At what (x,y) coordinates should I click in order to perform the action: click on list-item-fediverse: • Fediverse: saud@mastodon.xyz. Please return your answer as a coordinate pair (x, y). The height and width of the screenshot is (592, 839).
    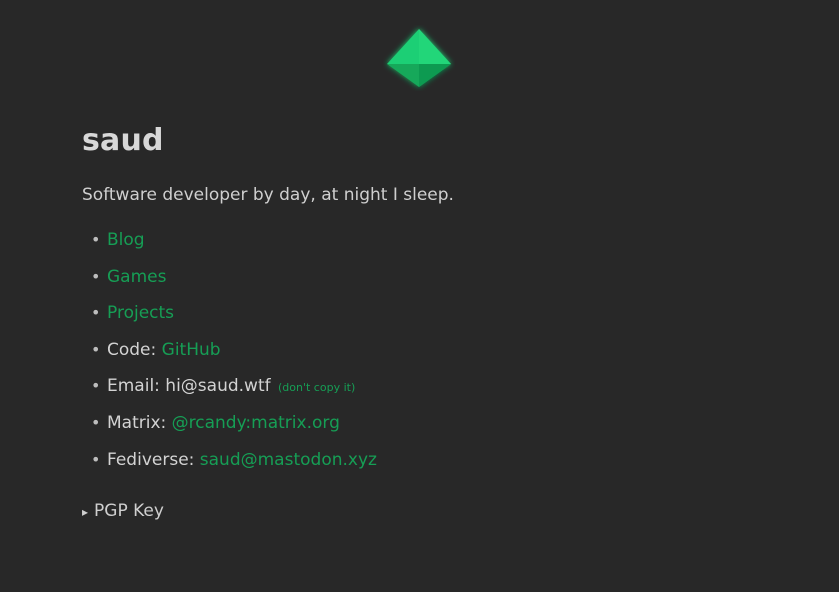
    Looking at the image, I should click on (432, 467).